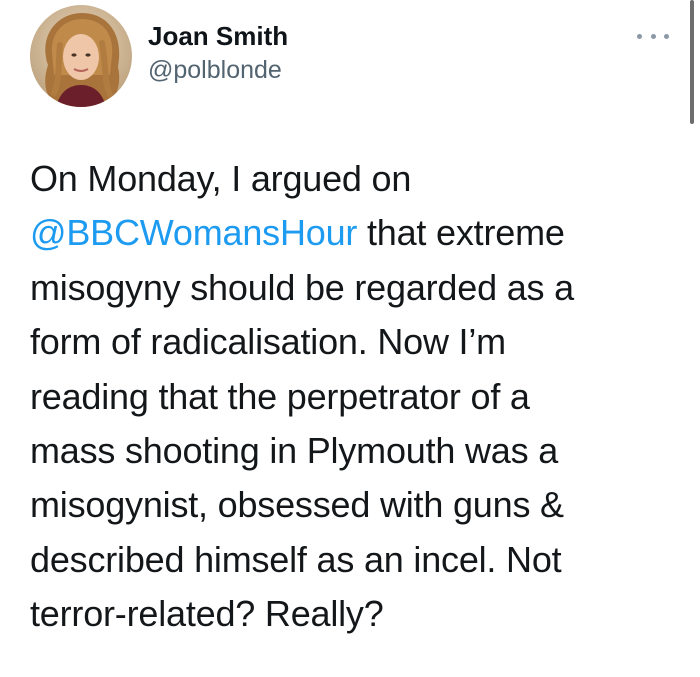 The height and width of the screenshot is (677, 700). Describe the element at coordinates (461, 233) in the screenshot. I see `tweet-line-text: that extreme` at that location.